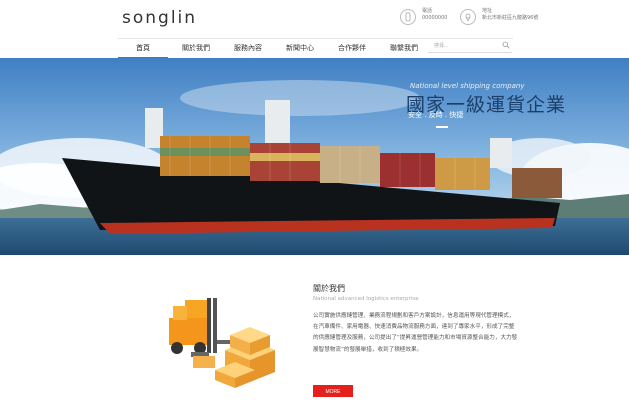  I want to click on logo: songlin, so click(159, 18).